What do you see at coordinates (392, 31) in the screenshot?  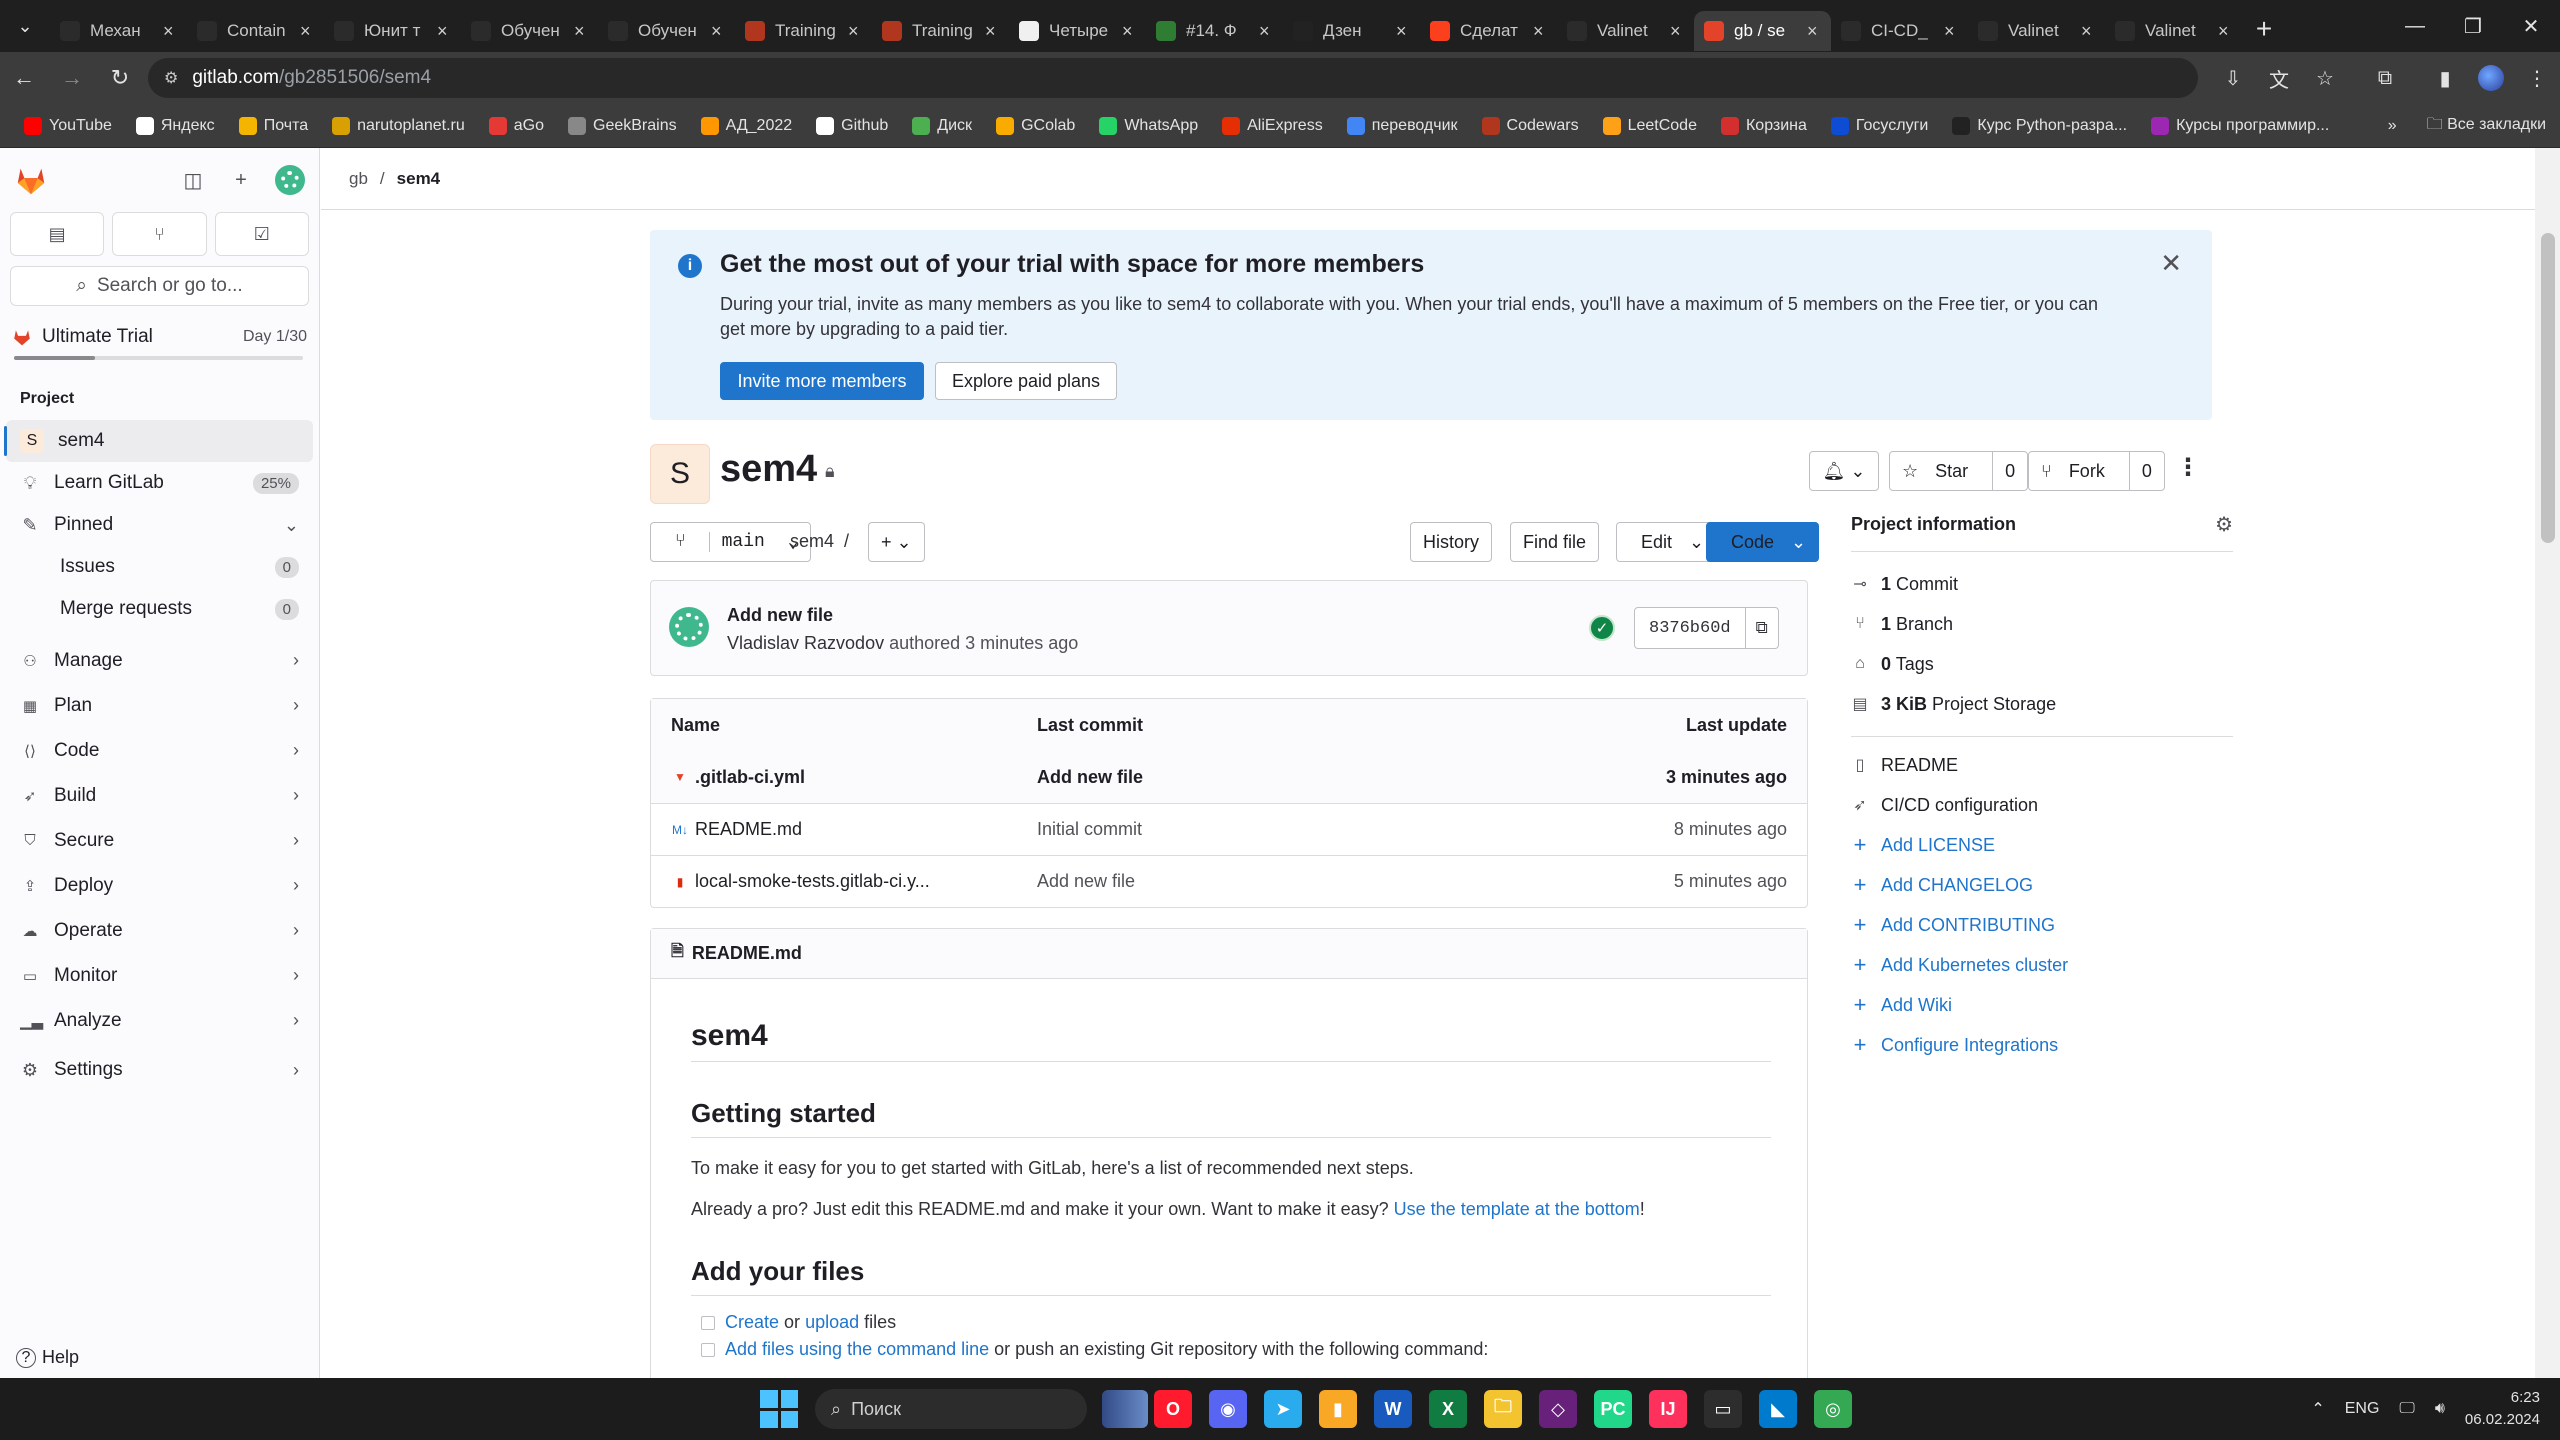 I see `browser-tab: Юнит т ×` at bounding box center [392, 31].